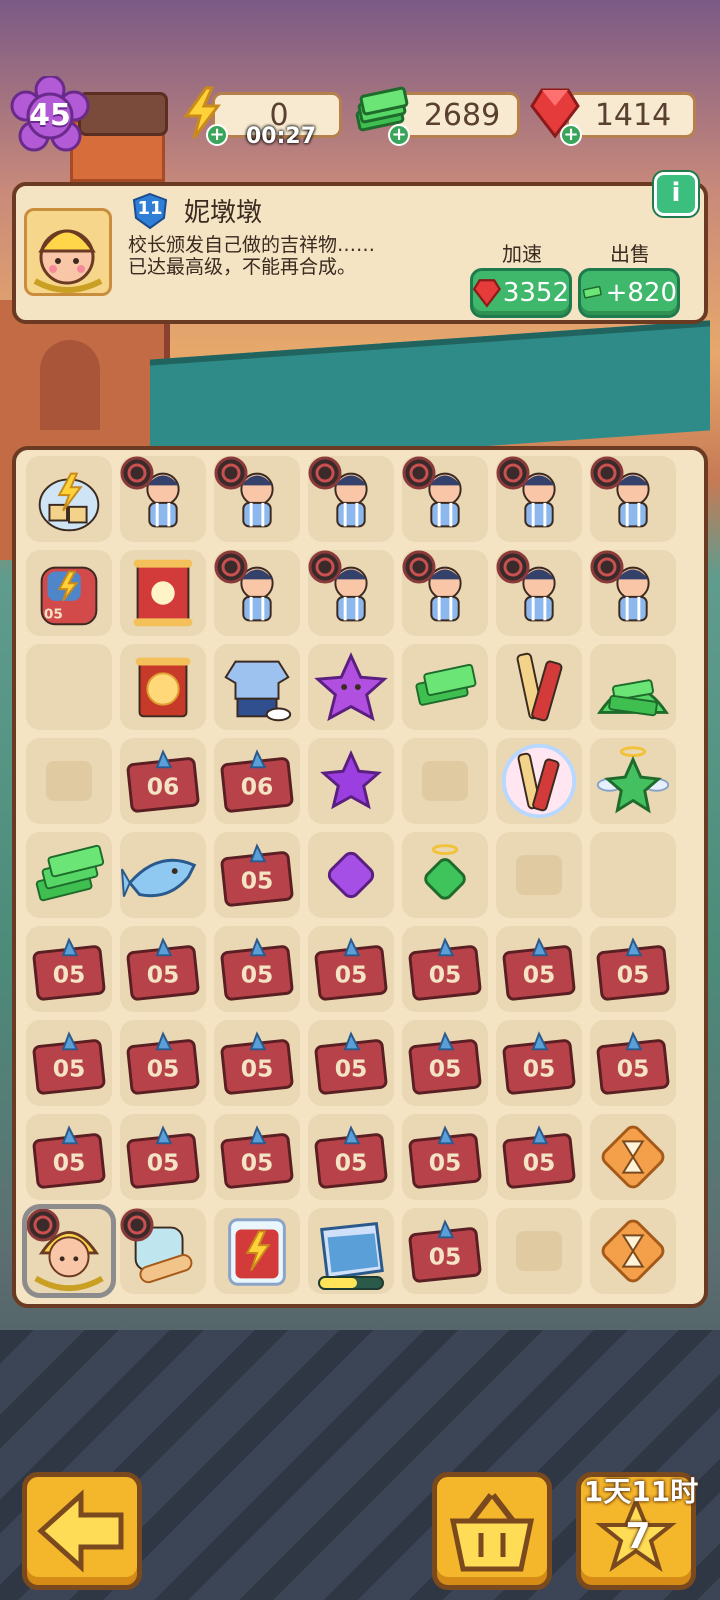 The height and width of the screenshot is (1600, 720). Describe the element at coordinates (676, 194) in the screenshot. I see `info-button: i` at that location.